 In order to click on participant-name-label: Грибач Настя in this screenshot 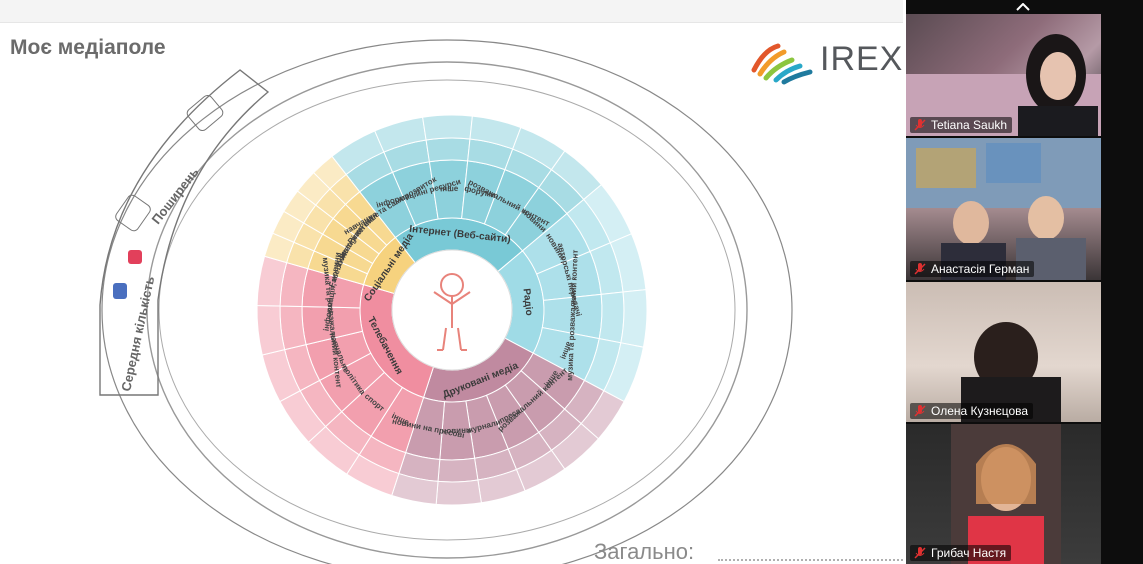, I will do `click(961, 553)`.